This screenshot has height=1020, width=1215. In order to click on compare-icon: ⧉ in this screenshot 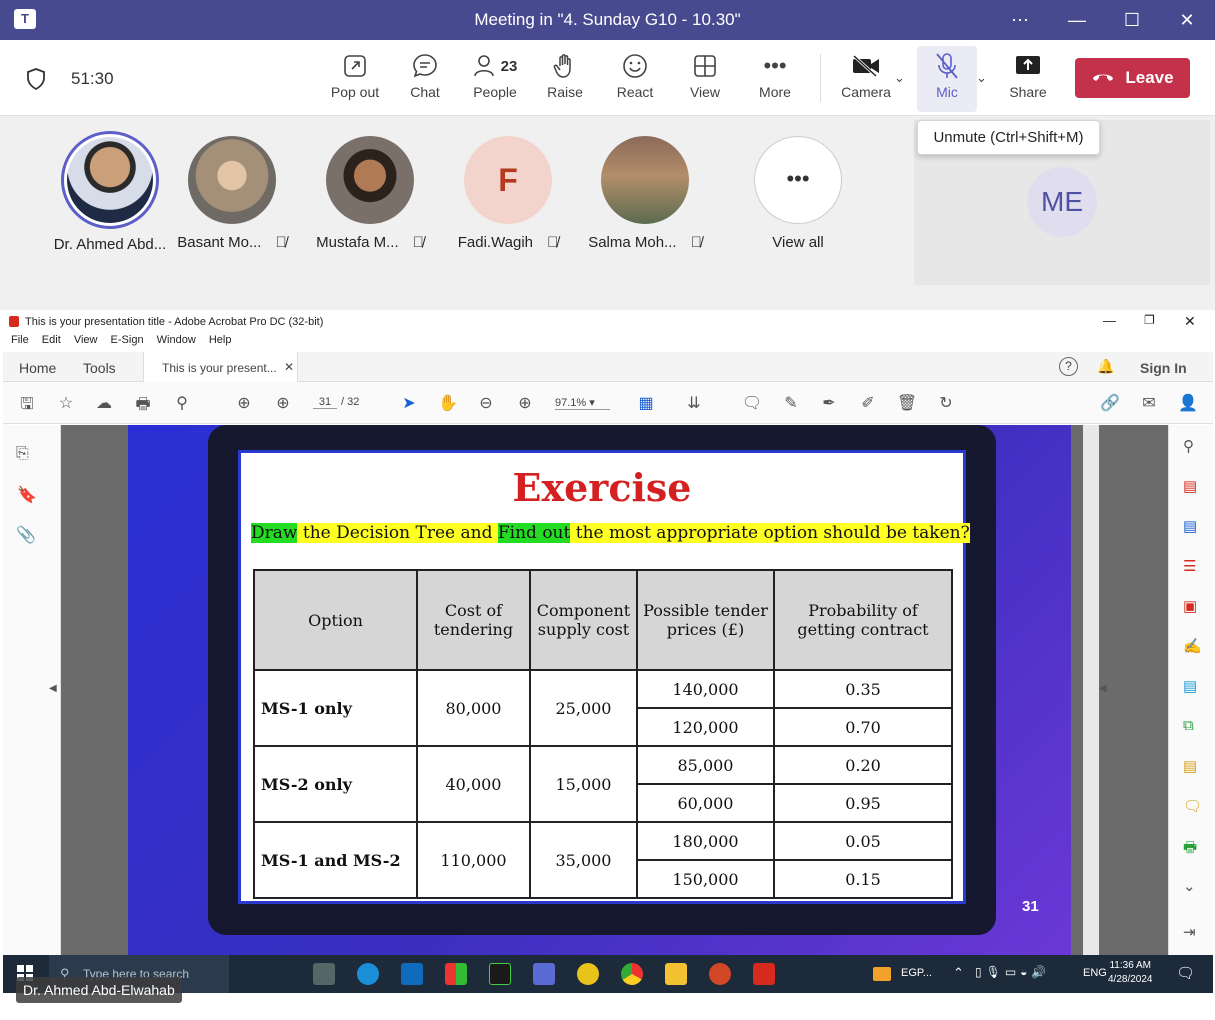, I will do `click(1188, 725)`.